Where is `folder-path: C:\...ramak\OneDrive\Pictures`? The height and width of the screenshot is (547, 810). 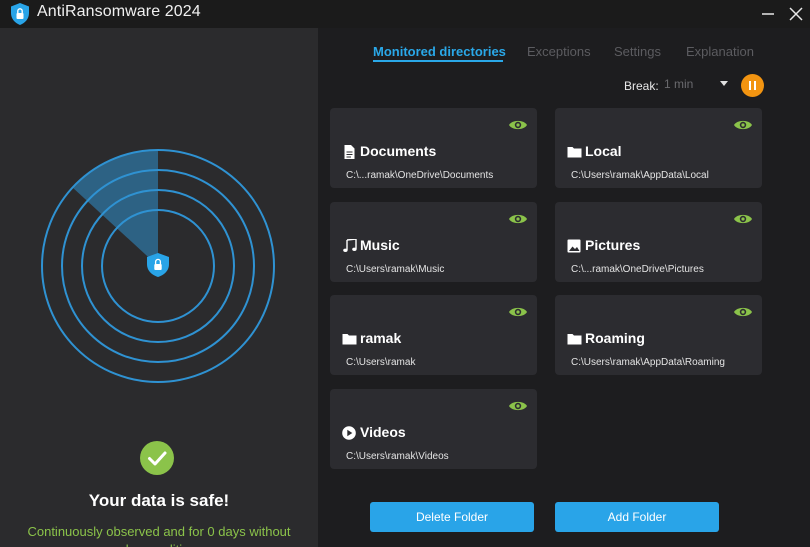
folder-path: C:\...ramak\OneDrive\Pictures is located at coordinates (637, 269).